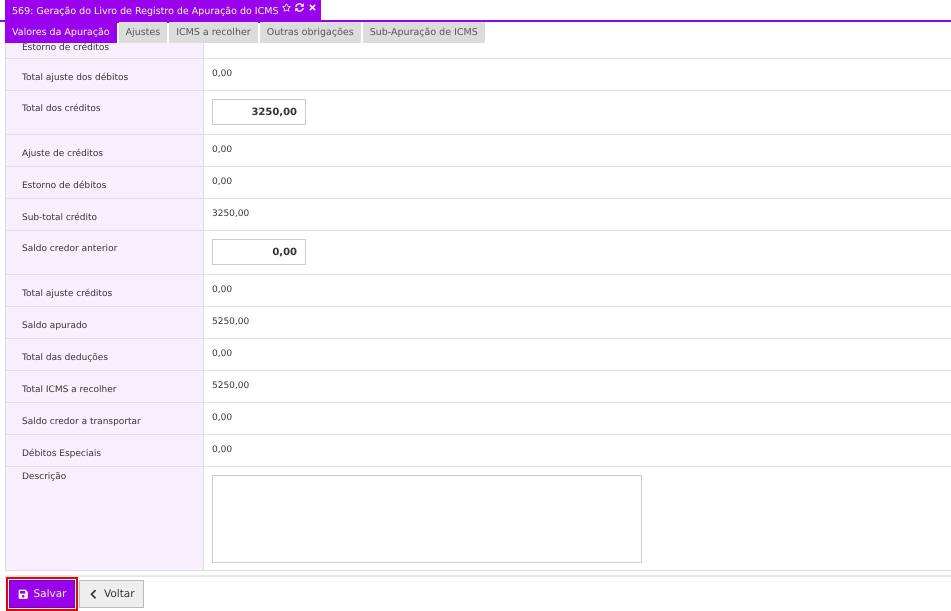  I want to click on field-label: Saldo apurado, so click(55, 326).